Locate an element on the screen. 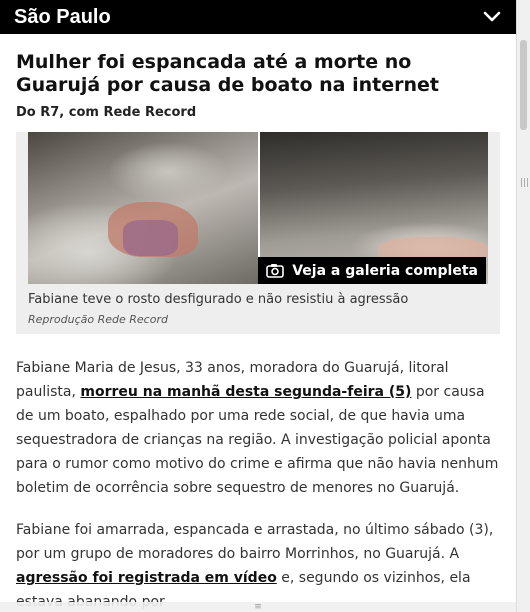 The image size is (530, 612). scrollbar-thumb is located at coordinates (523, 85).